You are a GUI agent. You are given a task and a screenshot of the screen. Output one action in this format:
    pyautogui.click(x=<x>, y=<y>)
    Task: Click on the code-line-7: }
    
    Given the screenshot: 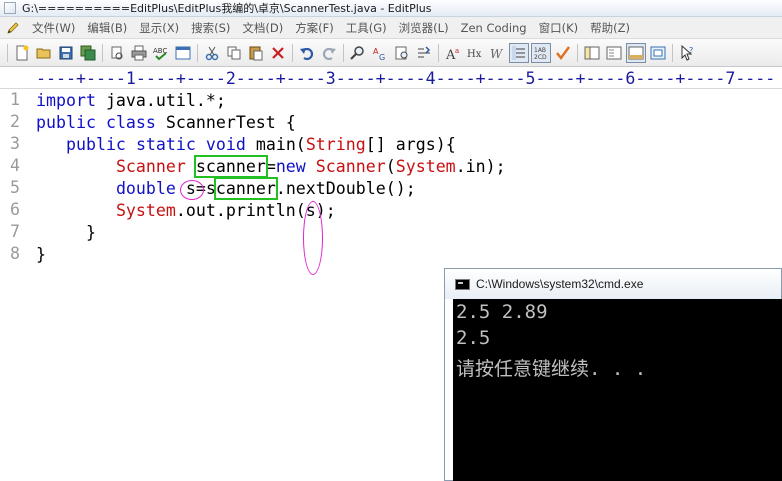 What is the action you would take?
    pyautogui.click(x=66, y=233)
    